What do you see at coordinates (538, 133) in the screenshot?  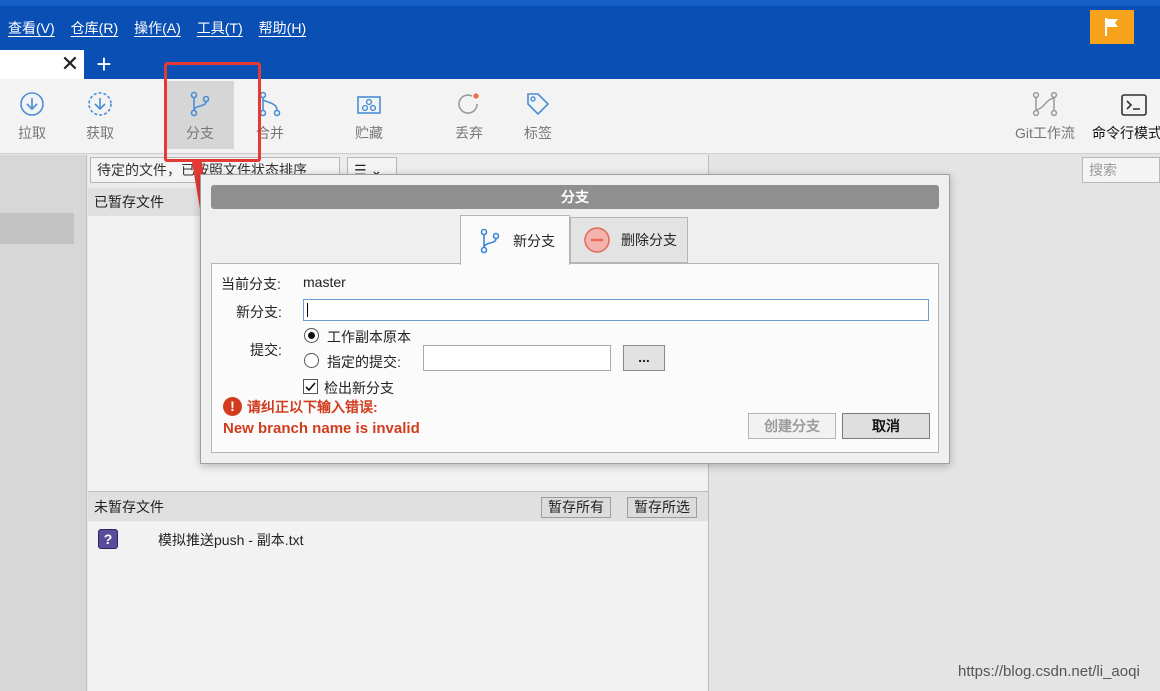 I see `tag-label: 标签` at bounding box center [538, 133].